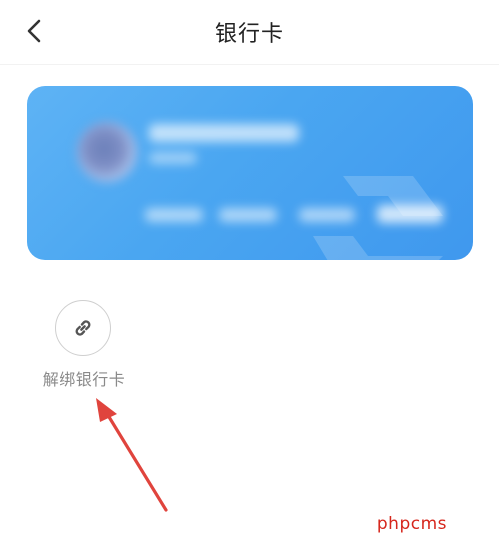 This screenshot has height=543, width=499. I want to click on unbind-icon-circle, so click(83, 328).